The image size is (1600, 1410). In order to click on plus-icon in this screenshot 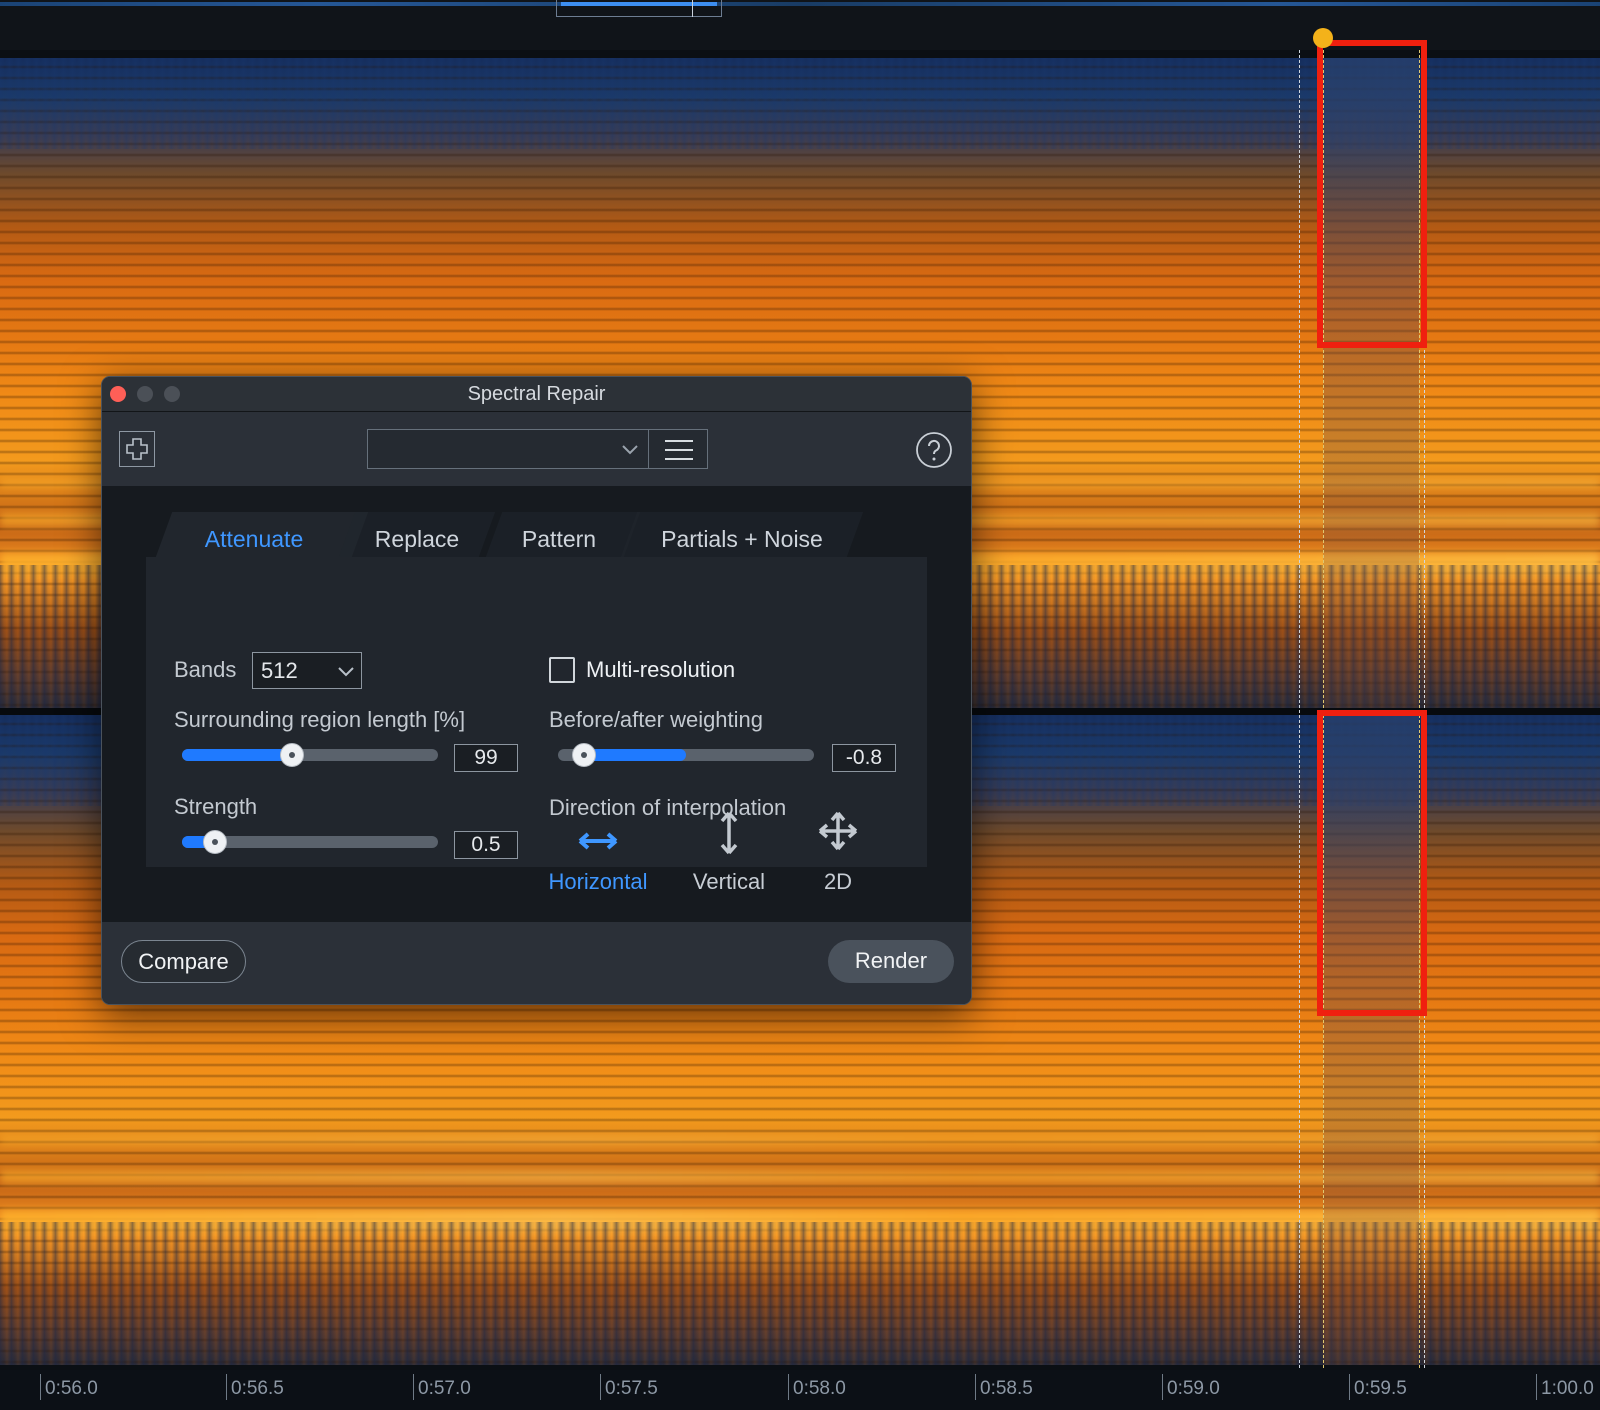, I will do `click(137, 449)`.